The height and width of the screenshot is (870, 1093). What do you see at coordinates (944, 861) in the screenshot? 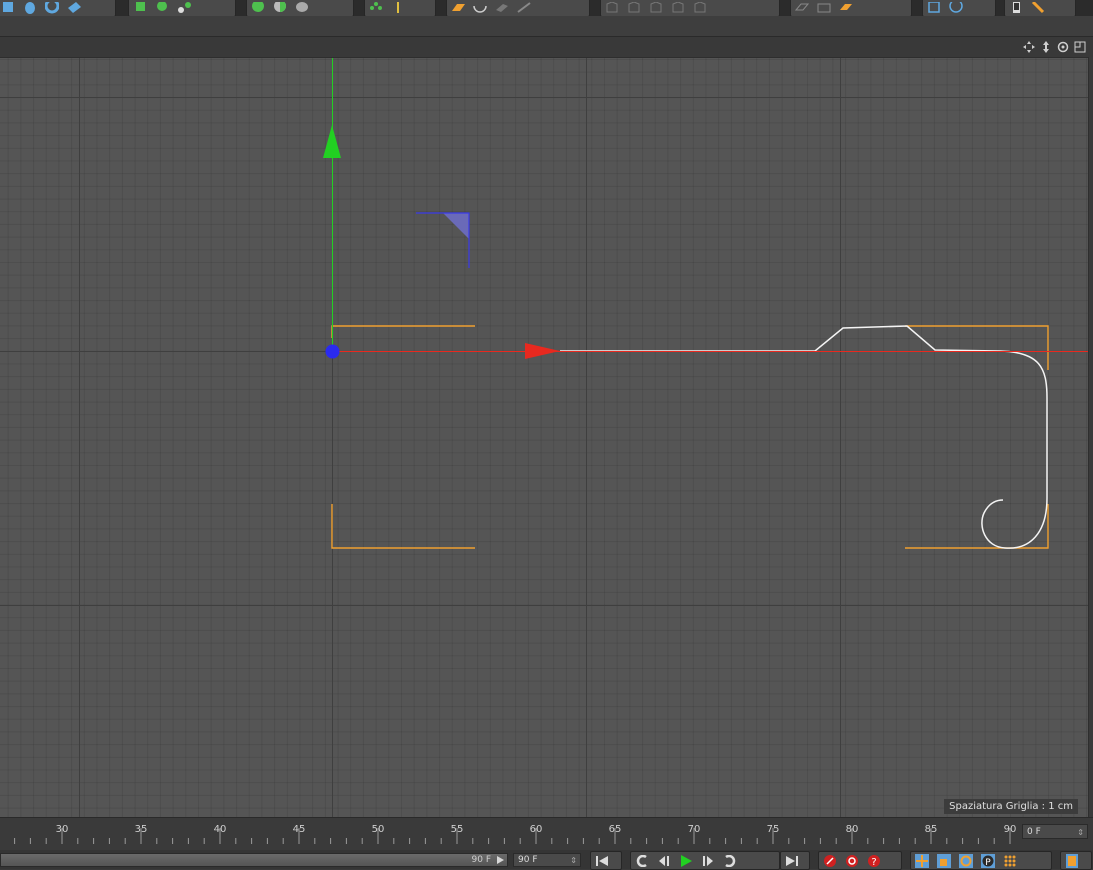
I see `record-scale-icon` at bounding box center [944, 861].